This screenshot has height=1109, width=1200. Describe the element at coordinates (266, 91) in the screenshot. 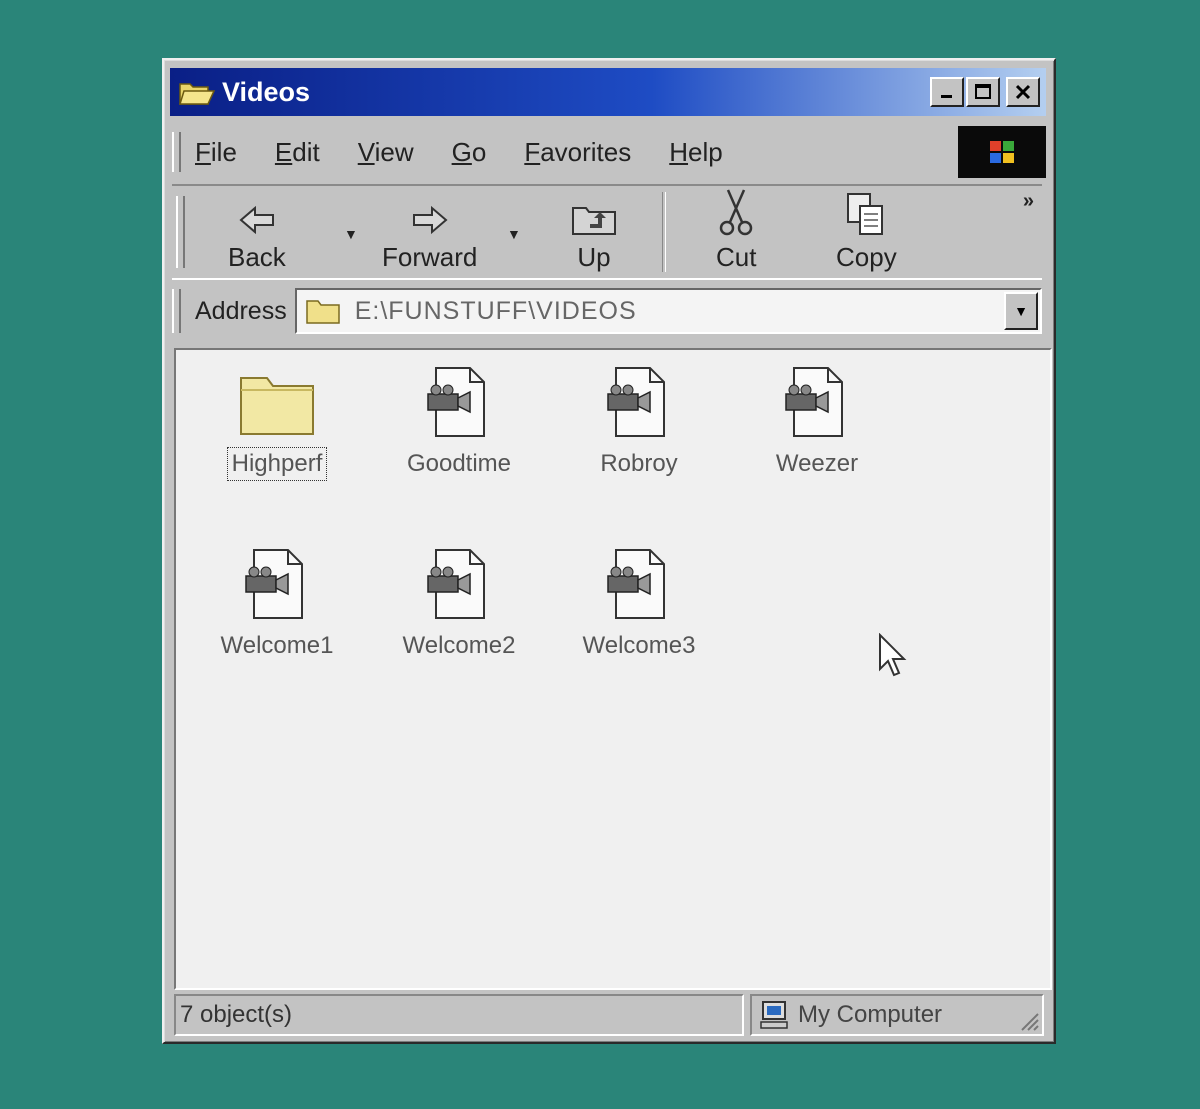

I see `window-title: Videos` at that location.